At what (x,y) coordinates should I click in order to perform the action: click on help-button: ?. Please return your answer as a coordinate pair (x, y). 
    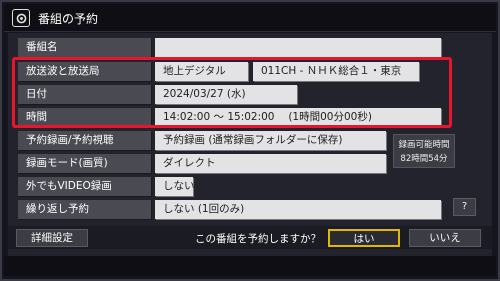
    Looking at the image, I should click on (464, 207).